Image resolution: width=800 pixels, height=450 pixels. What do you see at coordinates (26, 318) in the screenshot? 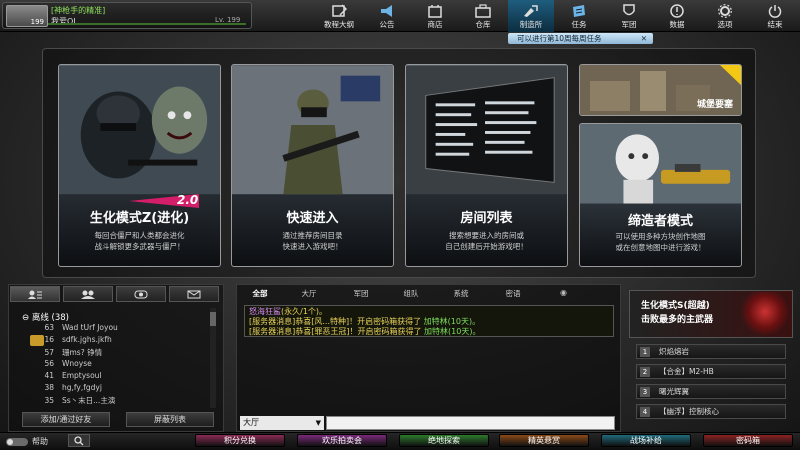
I see `collapse-icon: ⊖` at bounding box center [26, 318].